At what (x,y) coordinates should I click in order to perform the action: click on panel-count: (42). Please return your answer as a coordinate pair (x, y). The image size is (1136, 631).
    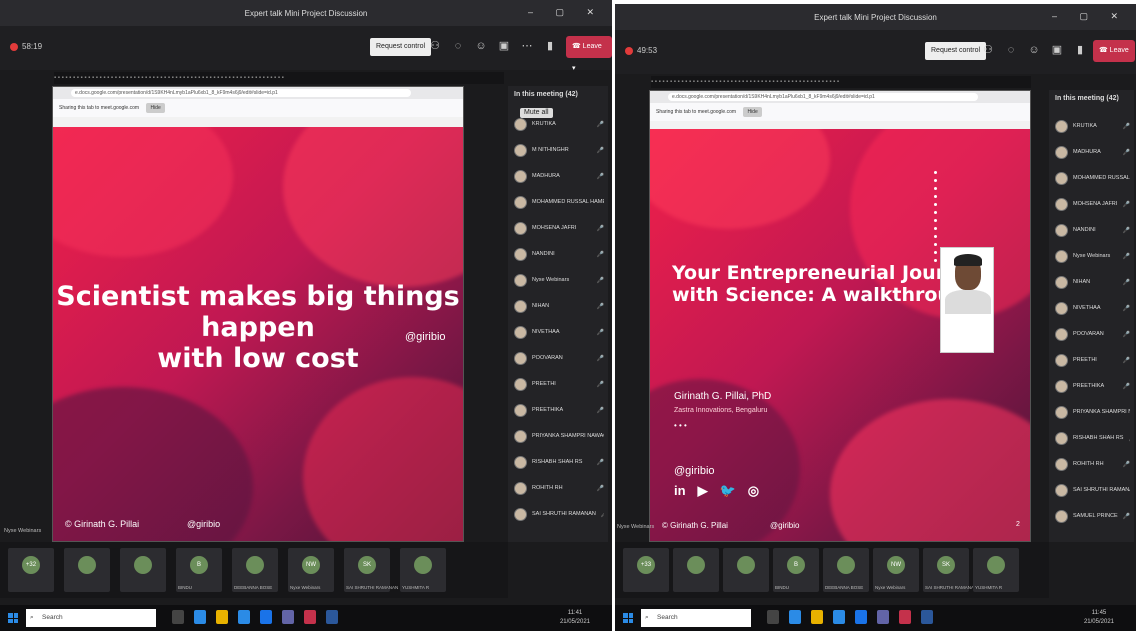
    Looking at the image, I should click on (1112, 98).